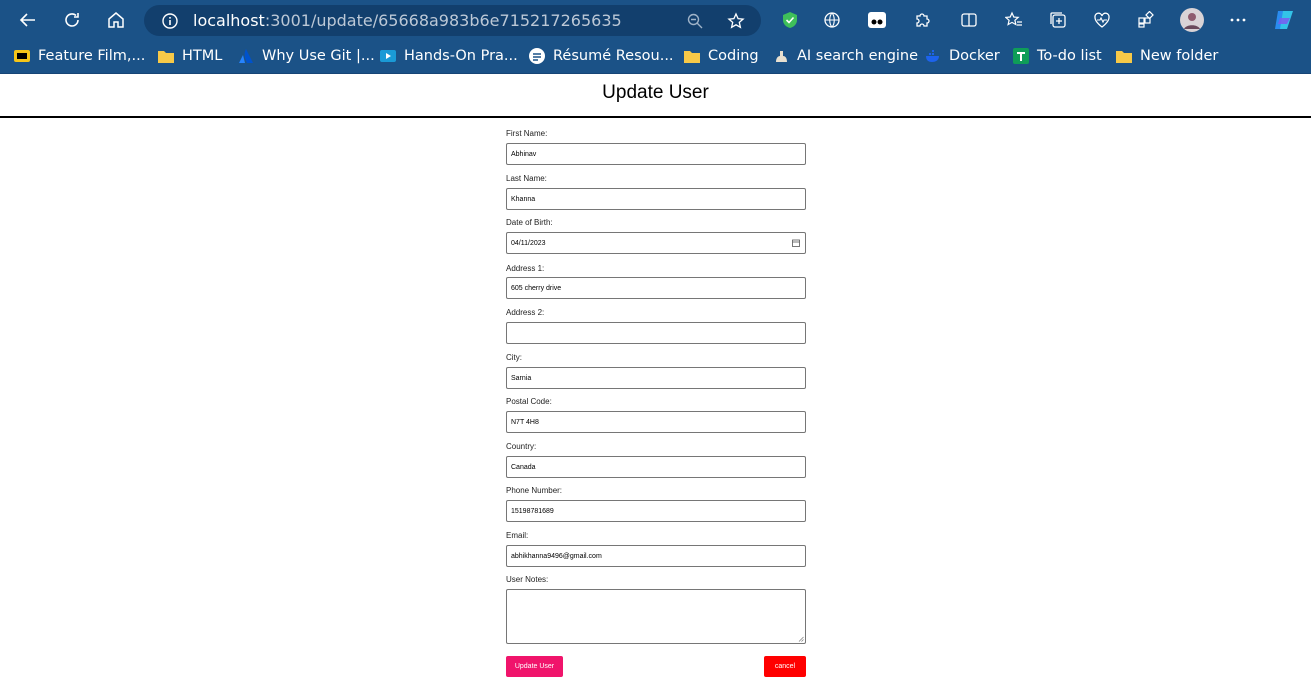  Describe the element at coordinates (537, 56) in the screenshot. I see `resume-icon` at that location.